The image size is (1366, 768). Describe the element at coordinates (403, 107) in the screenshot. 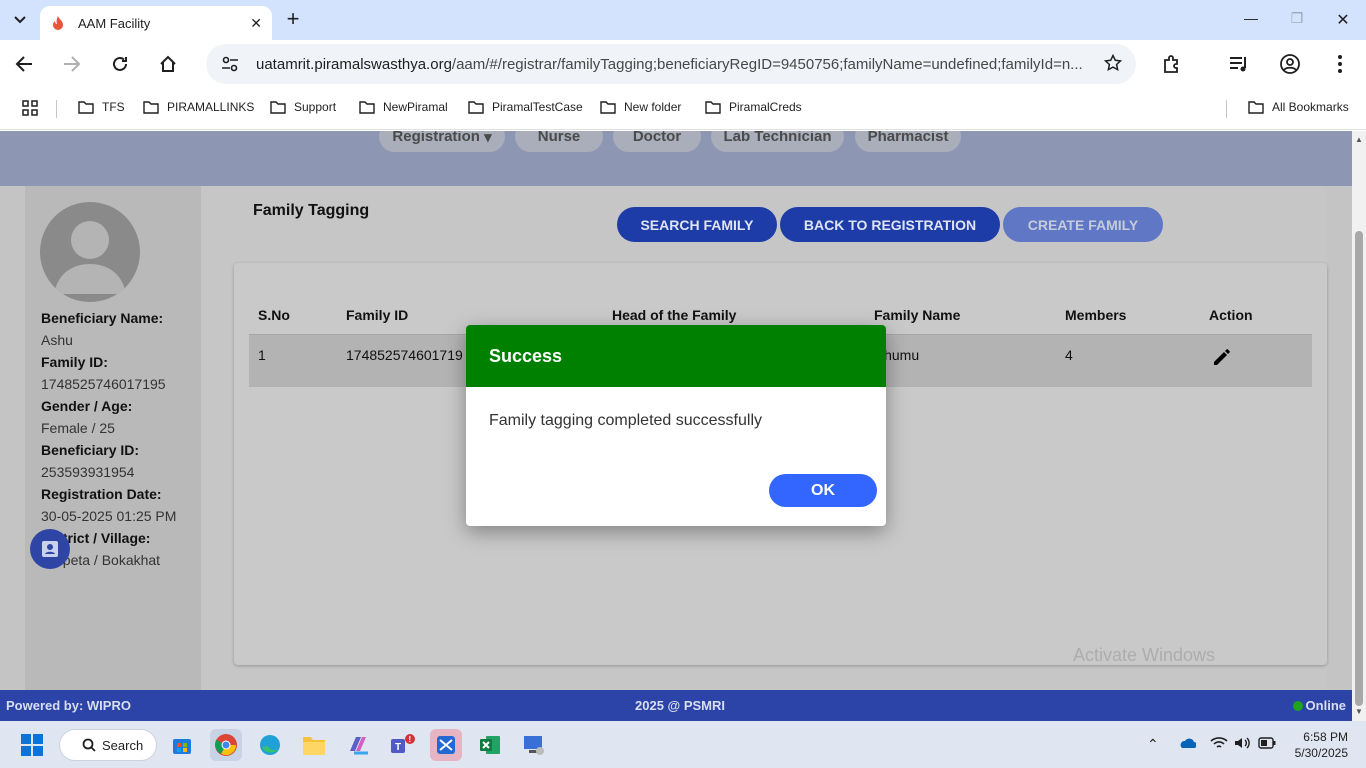

I see `bookmark-newpiramal: NewPiramal` at that location.